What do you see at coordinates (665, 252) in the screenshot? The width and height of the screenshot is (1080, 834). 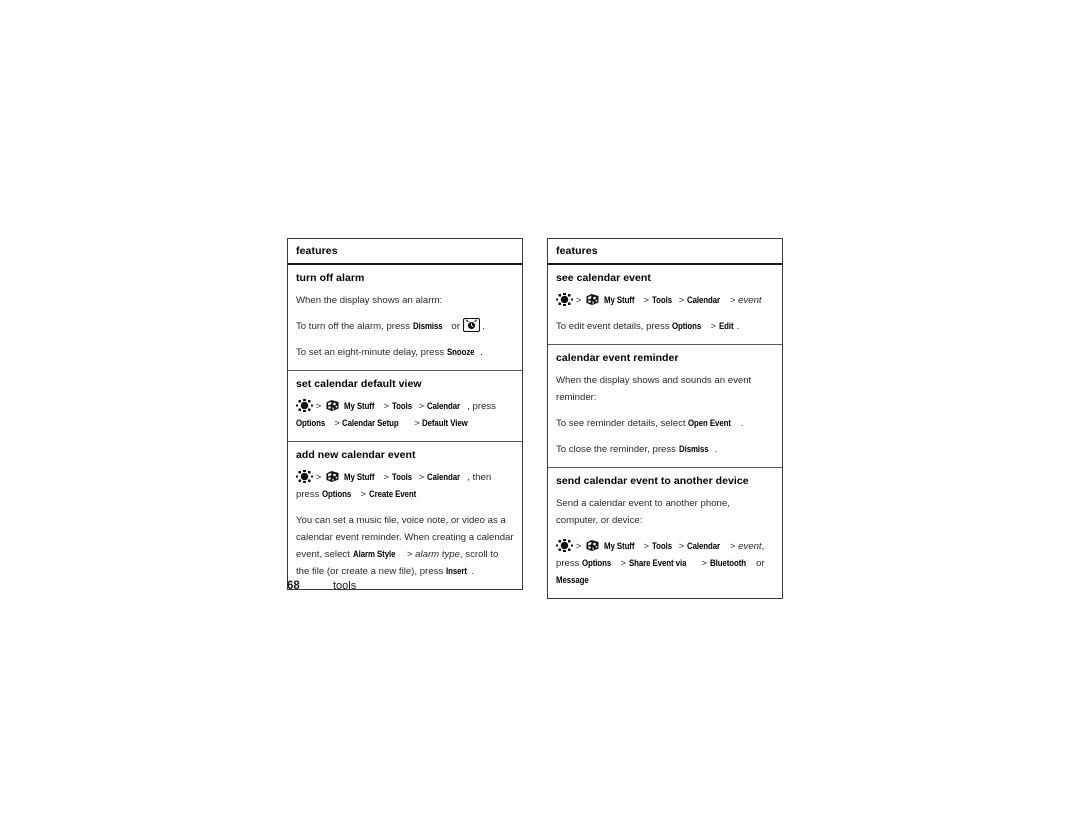 I see `table-header-right: features` at bounding box center [665, 252].